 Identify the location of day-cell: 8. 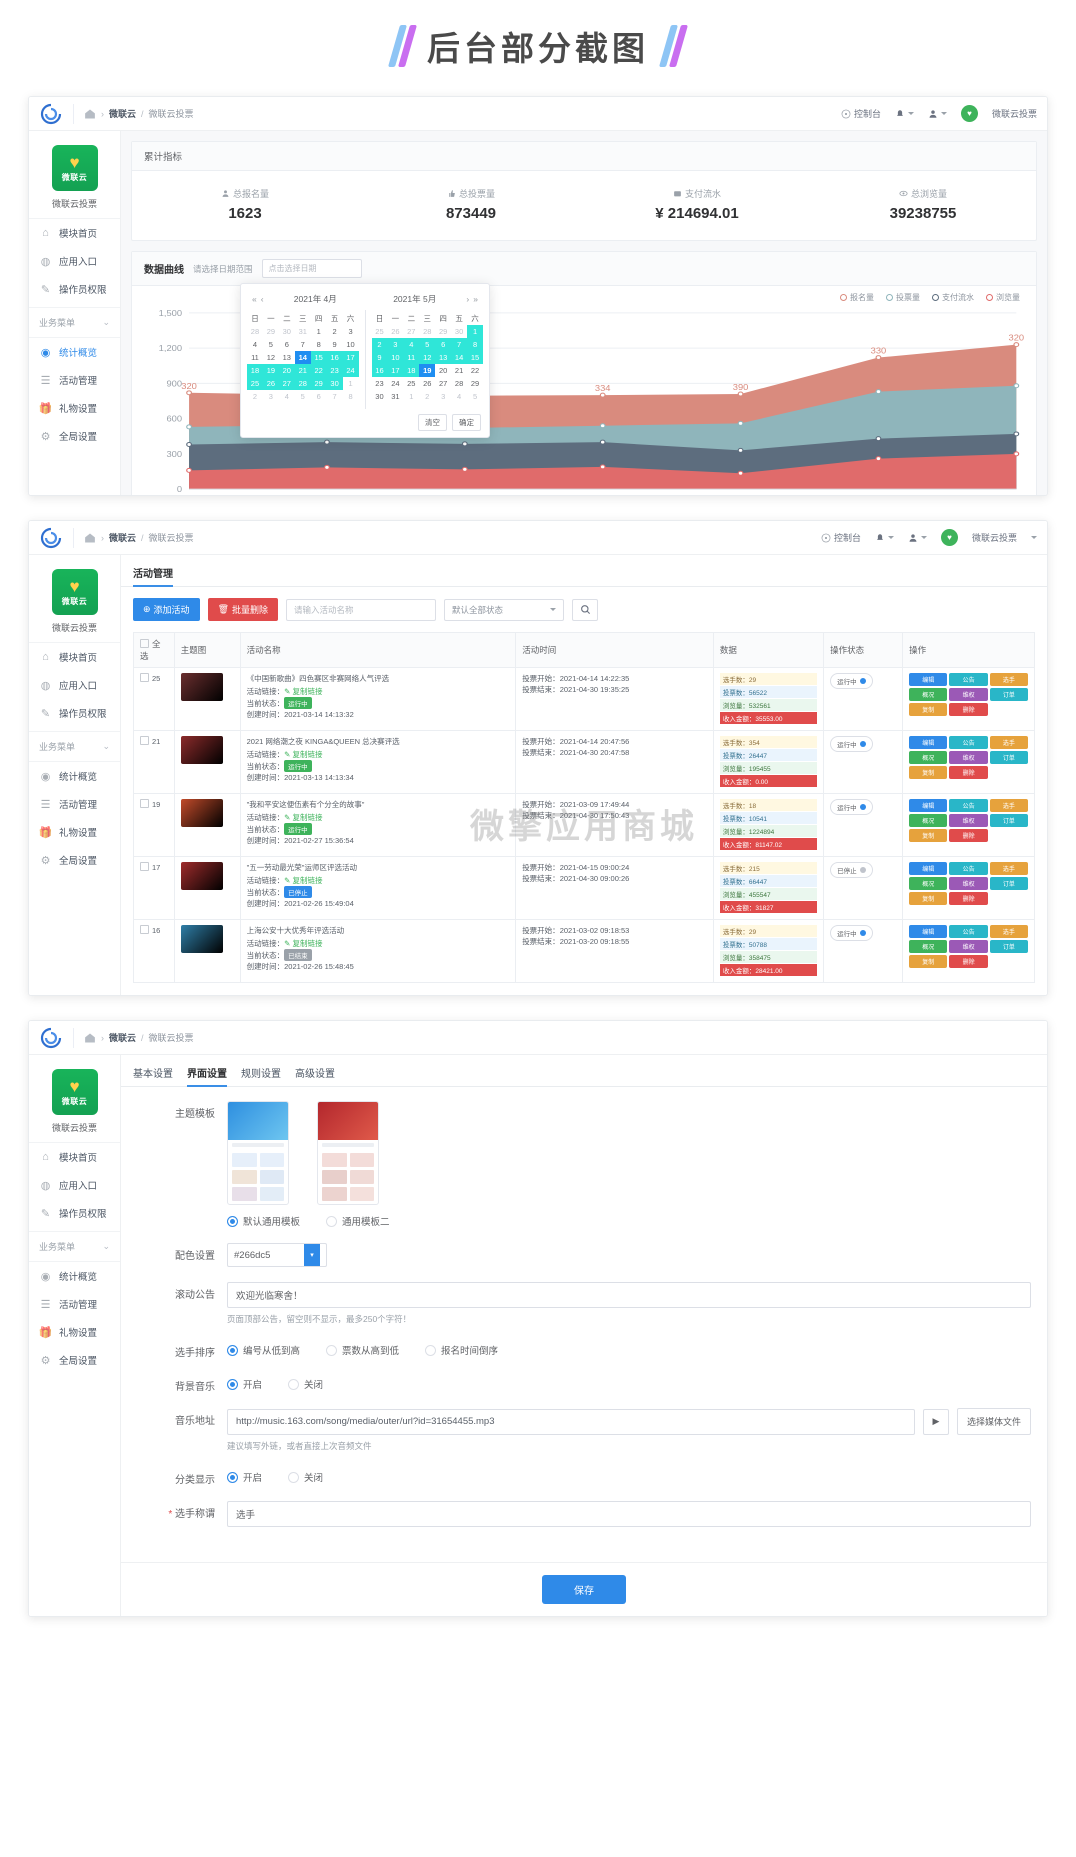
(319, 344).